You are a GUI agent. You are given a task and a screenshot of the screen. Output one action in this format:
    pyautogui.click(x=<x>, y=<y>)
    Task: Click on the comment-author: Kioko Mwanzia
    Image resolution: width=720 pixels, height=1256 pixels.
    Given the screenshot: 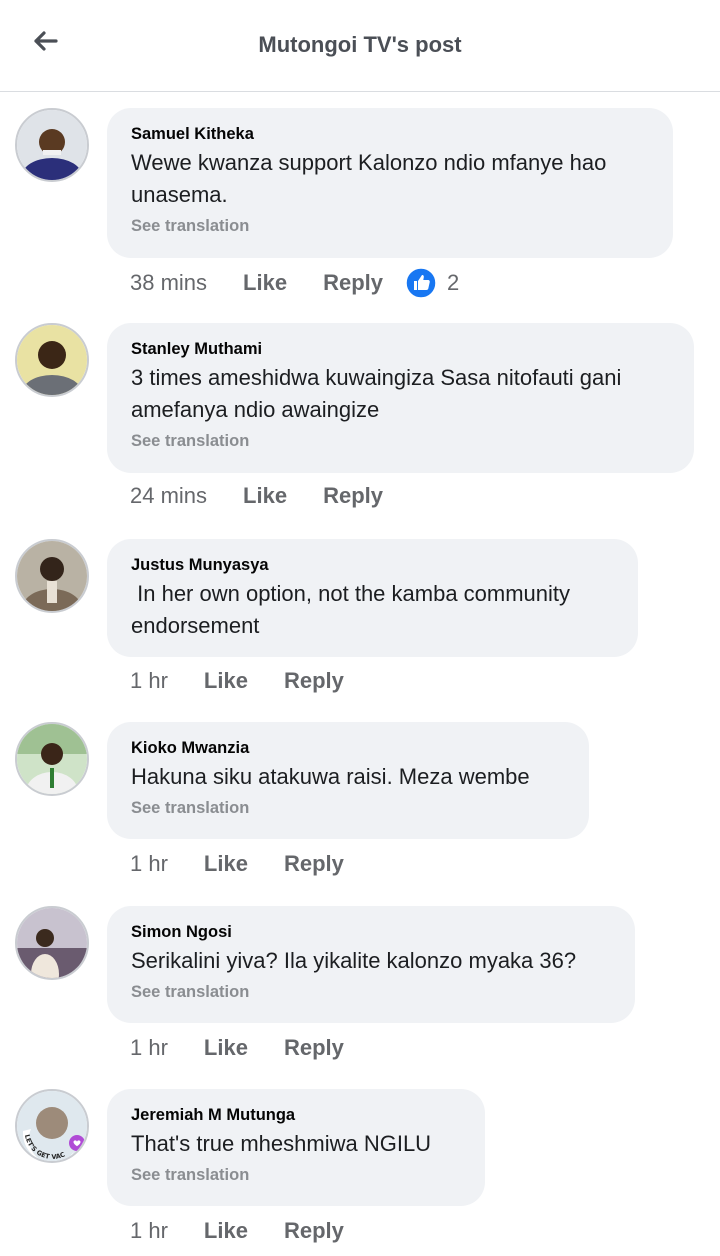 What is the action you would take?
    pyautogui.click(x=348, y=748)
    